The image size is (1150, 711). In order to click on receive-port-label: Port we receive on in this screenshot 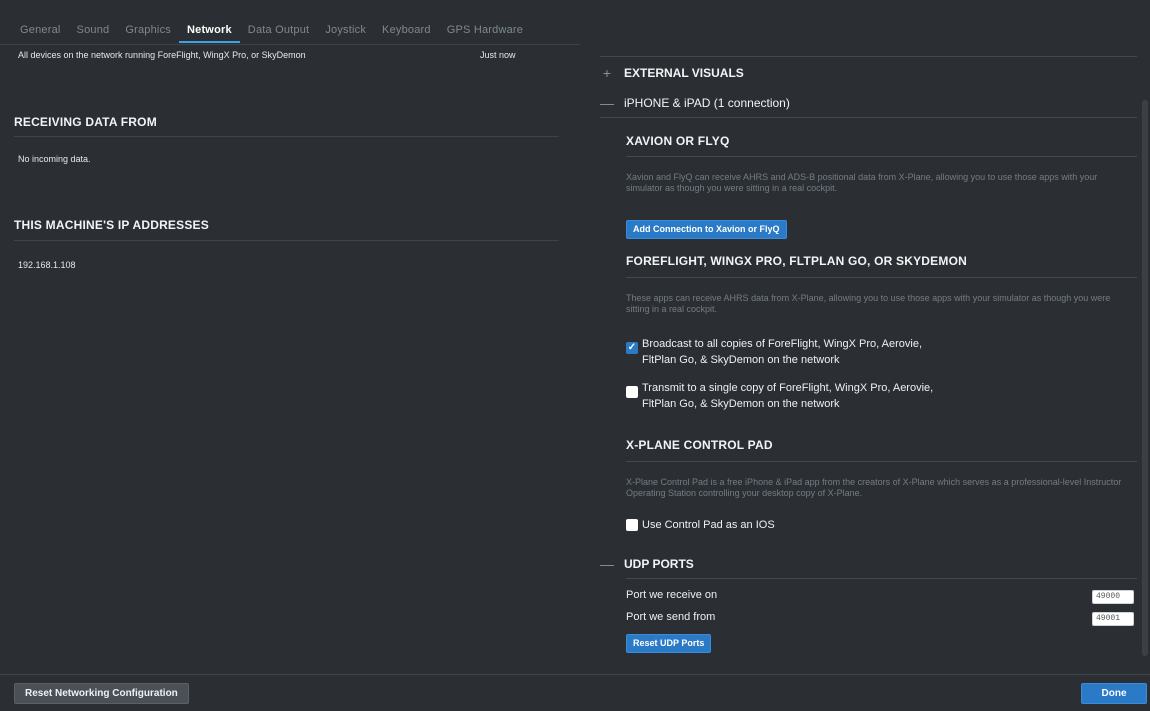, I will do `click(672, 595)`.